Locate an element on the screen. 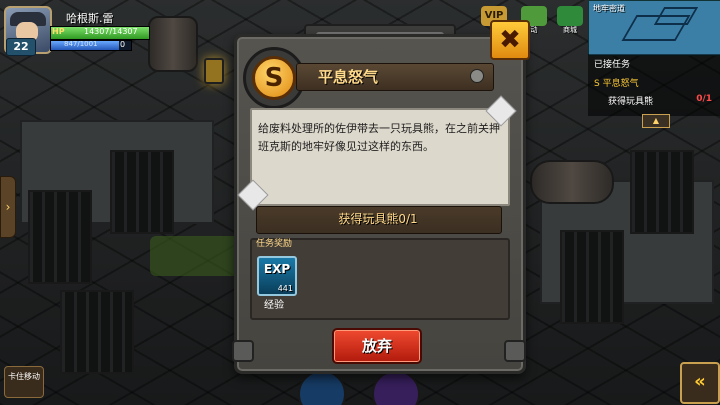 The image size is (720, 405). minimap-location: 地牢密道 is located at coordinates (609, 8).